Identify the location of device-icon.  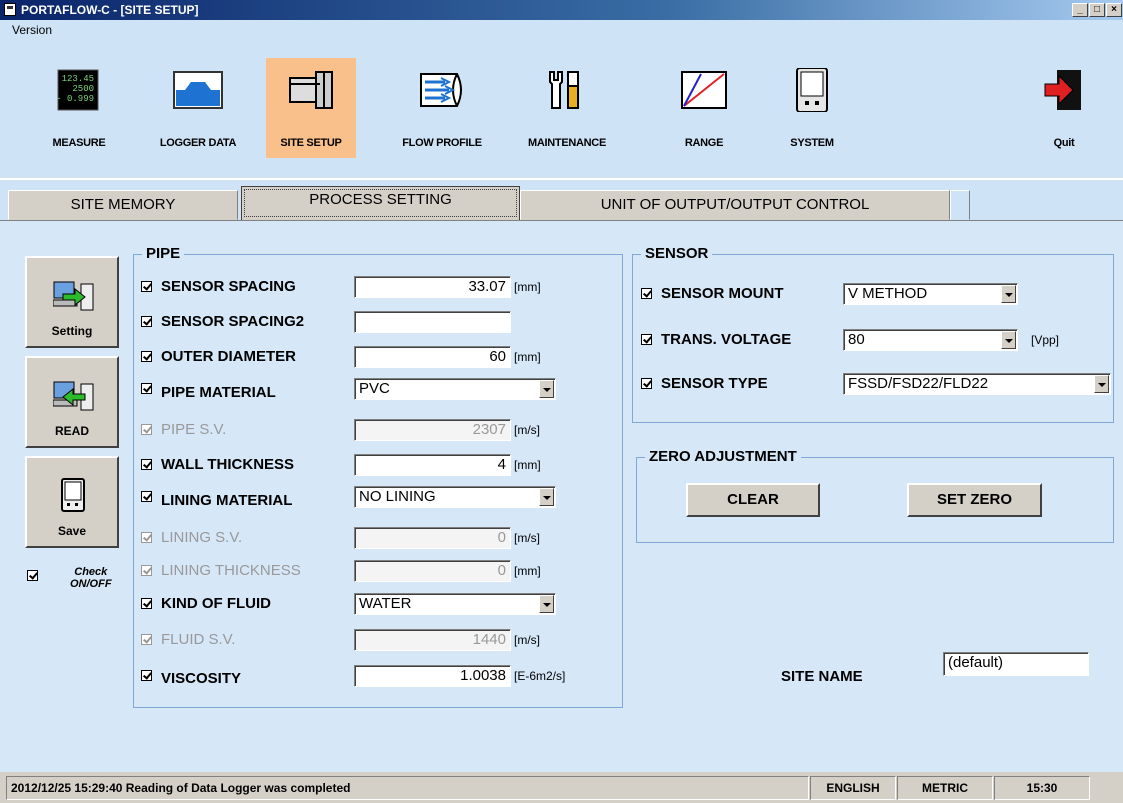
(812, 90).